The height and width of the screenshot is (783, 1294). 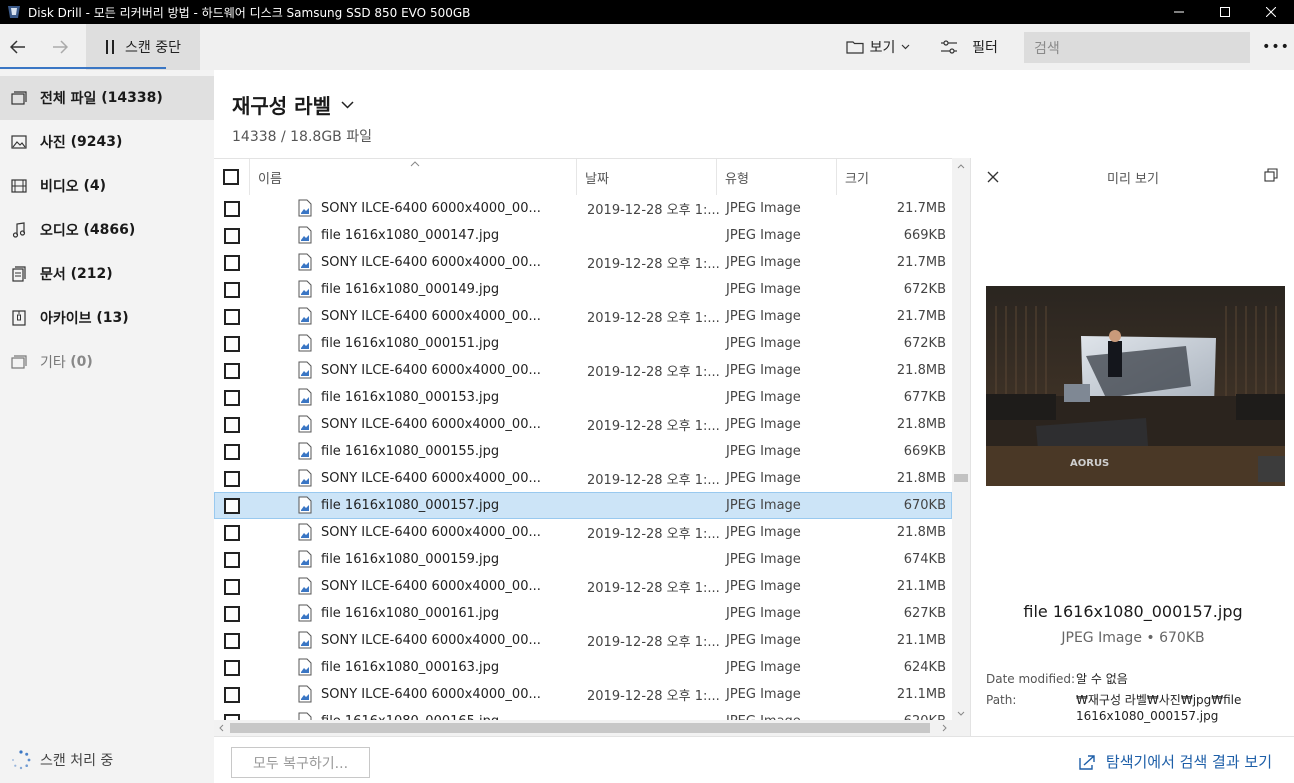 I want to click on sidebar-item-label: 문서, so click(x=53, y=275).